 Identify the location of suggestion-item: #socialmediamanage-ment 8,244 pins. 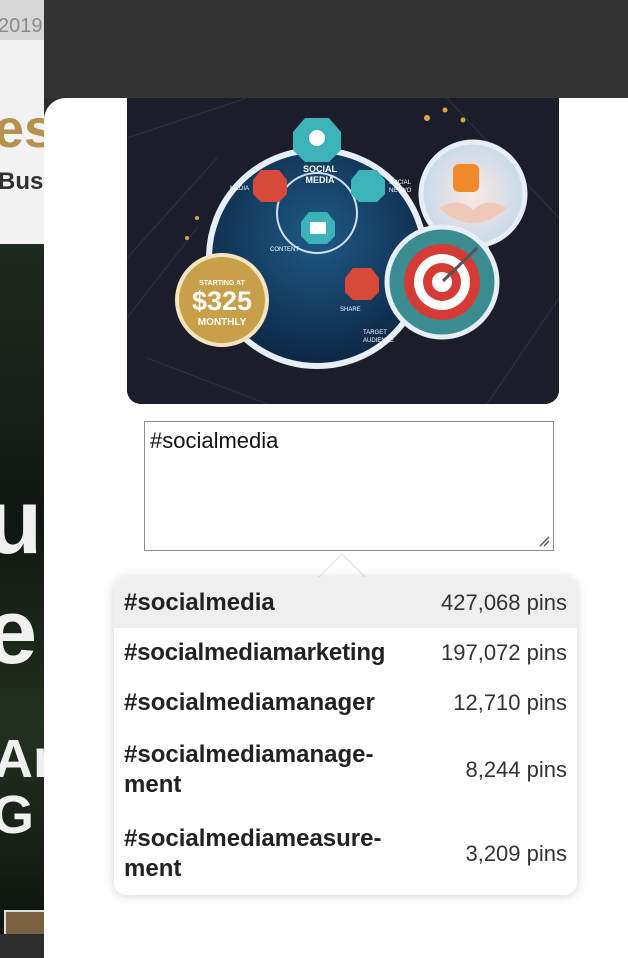
(345, 770).